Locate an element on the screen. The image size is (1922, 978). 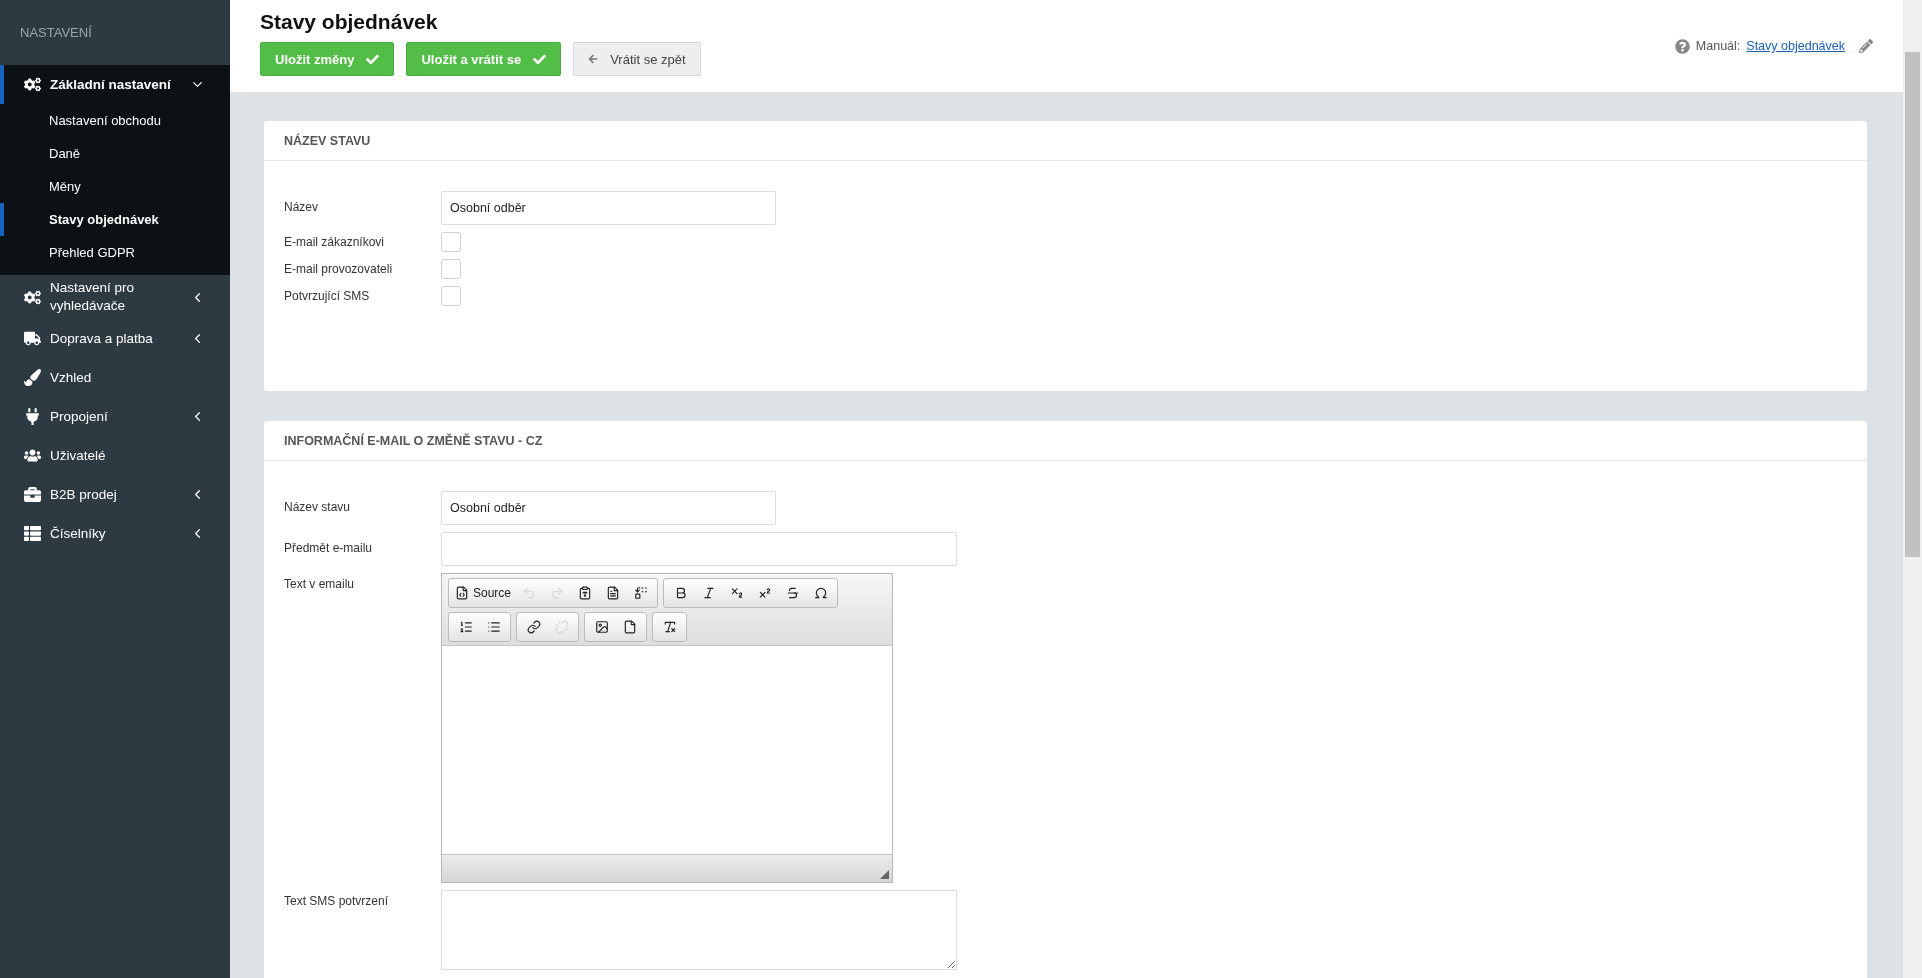
field-label: Předmět e-mailu is located at coordinates (329, 547).